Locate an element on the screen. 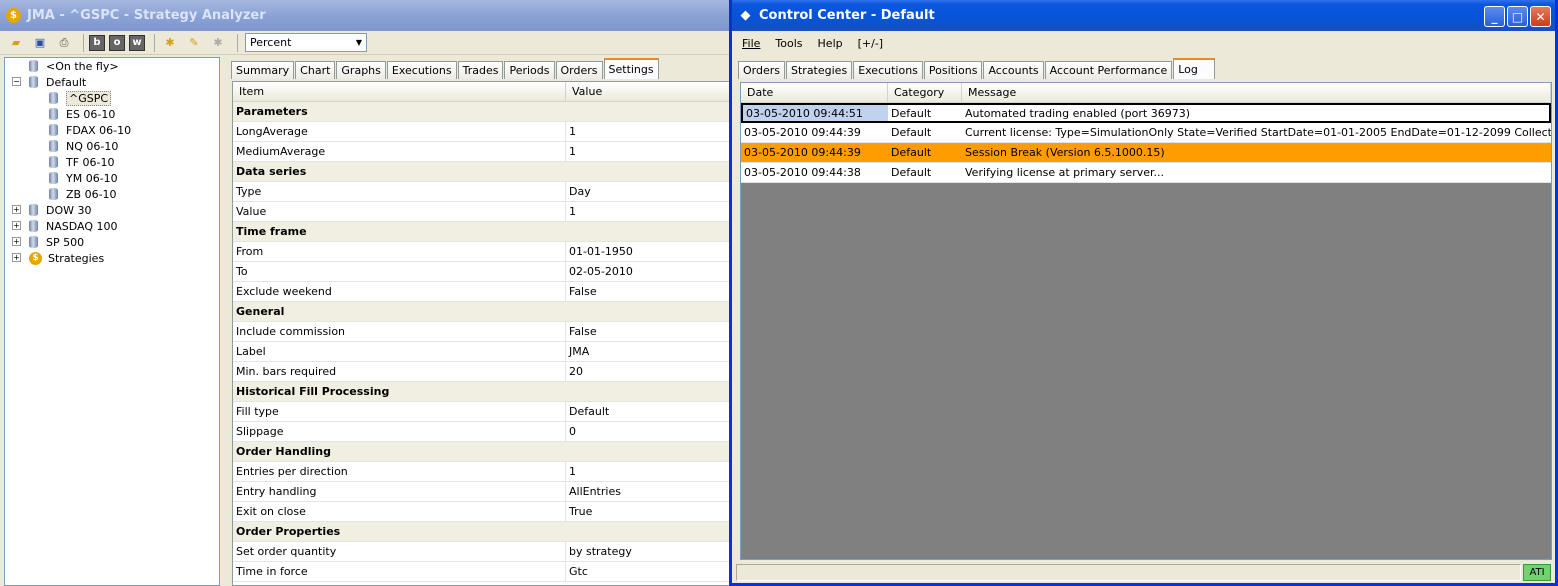 The width and height of the screenshot is (1558, 586). tab-account-performance: Account Performance is located at coordinates (1108, 70).